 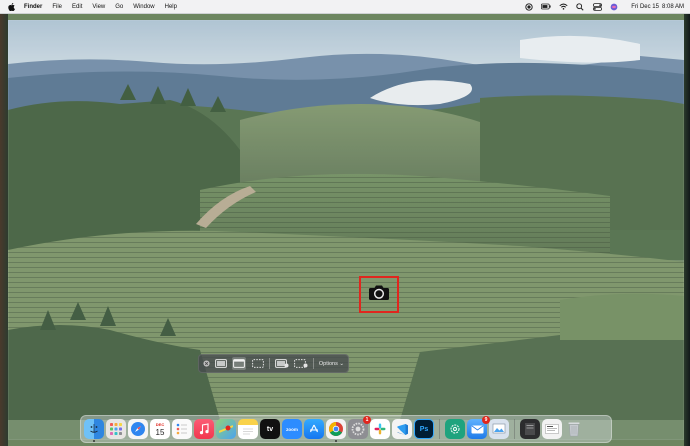 What do you see at coordinates (182, 429) in the screenshot?
I see `reminders-icon` at bounding box center [182, 429].